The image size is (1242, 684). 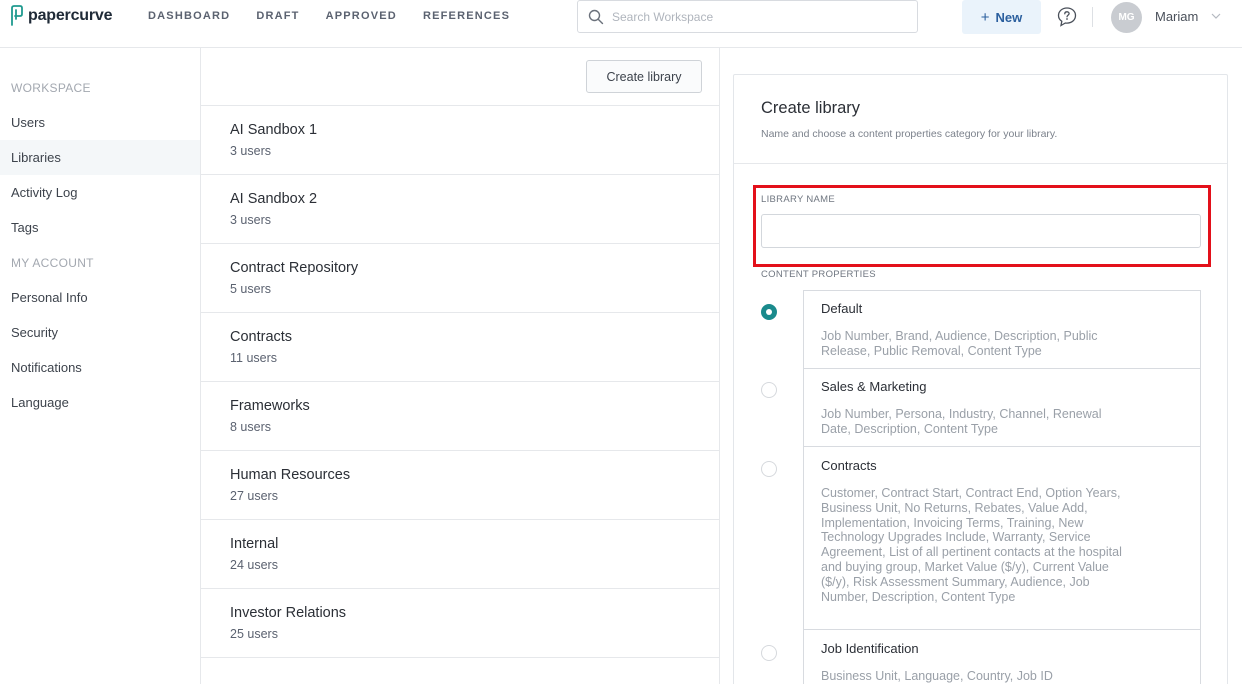 What do you see at coordinates (250, 289) in the screenshot?
I see `library-user-count: 5 users` at bounding box center [250, 289].